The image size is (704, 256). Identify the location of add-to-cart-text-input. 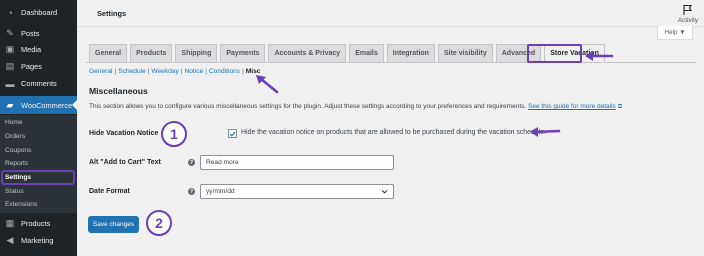
(297, 162).